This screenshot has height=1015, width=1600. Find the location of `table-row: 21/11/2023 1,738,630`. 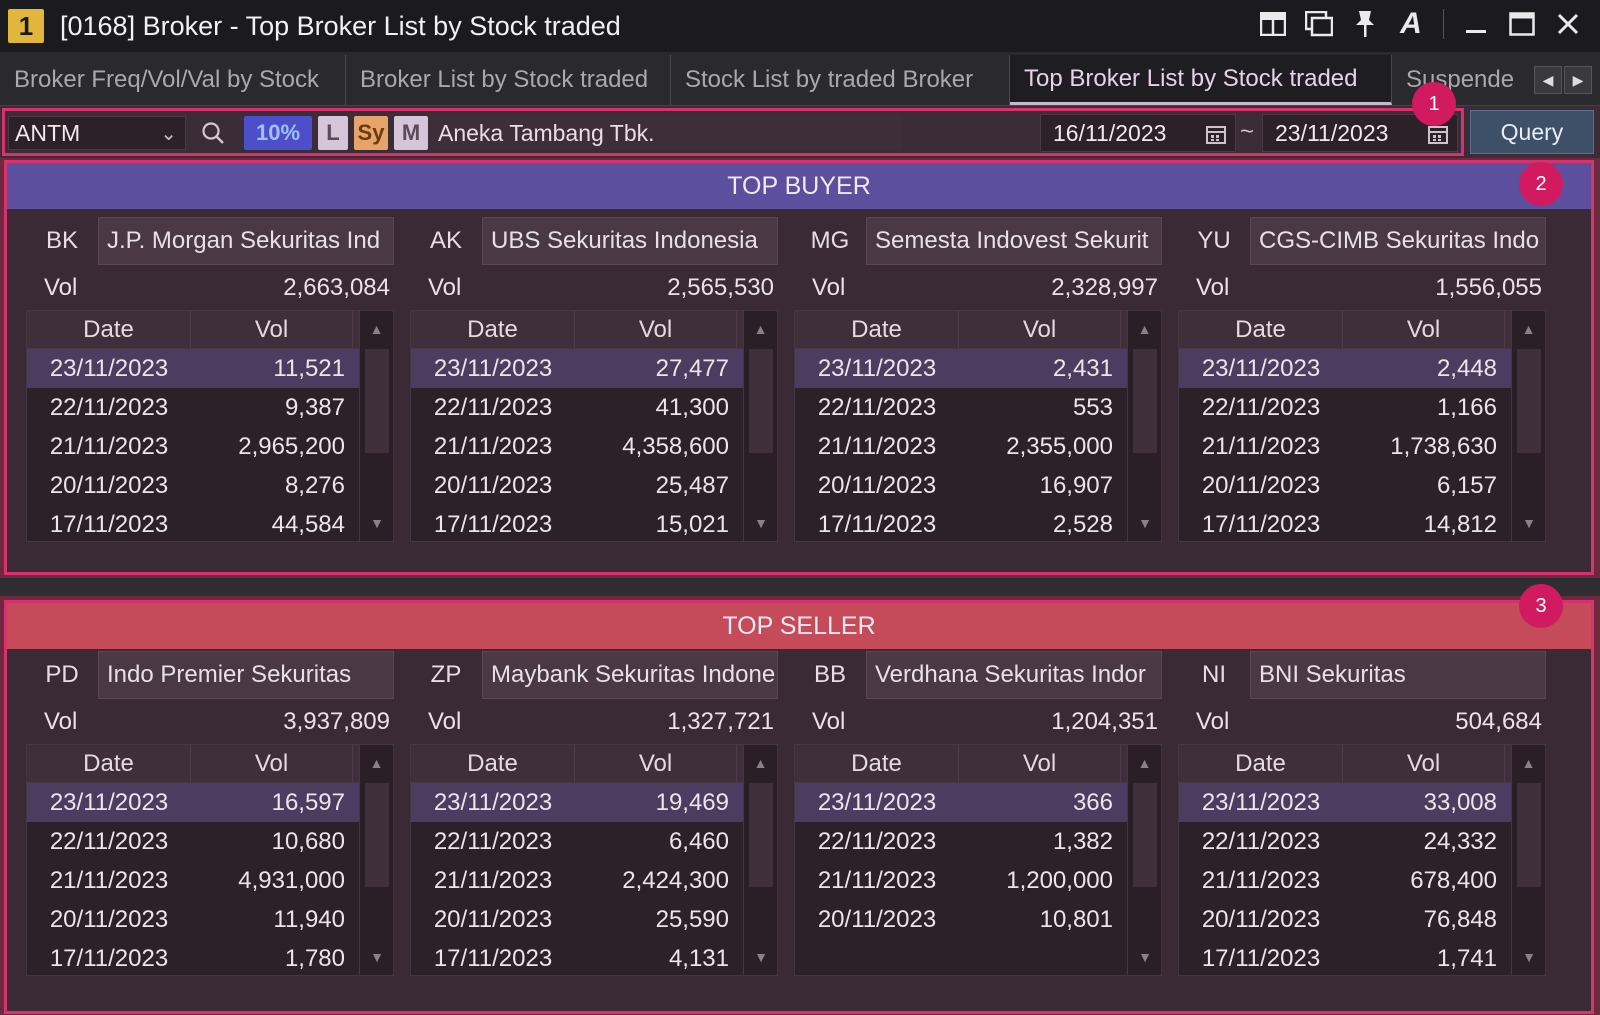

table-row: 21/11/2023 1,738,630 is located at coordinates (1362, 446).